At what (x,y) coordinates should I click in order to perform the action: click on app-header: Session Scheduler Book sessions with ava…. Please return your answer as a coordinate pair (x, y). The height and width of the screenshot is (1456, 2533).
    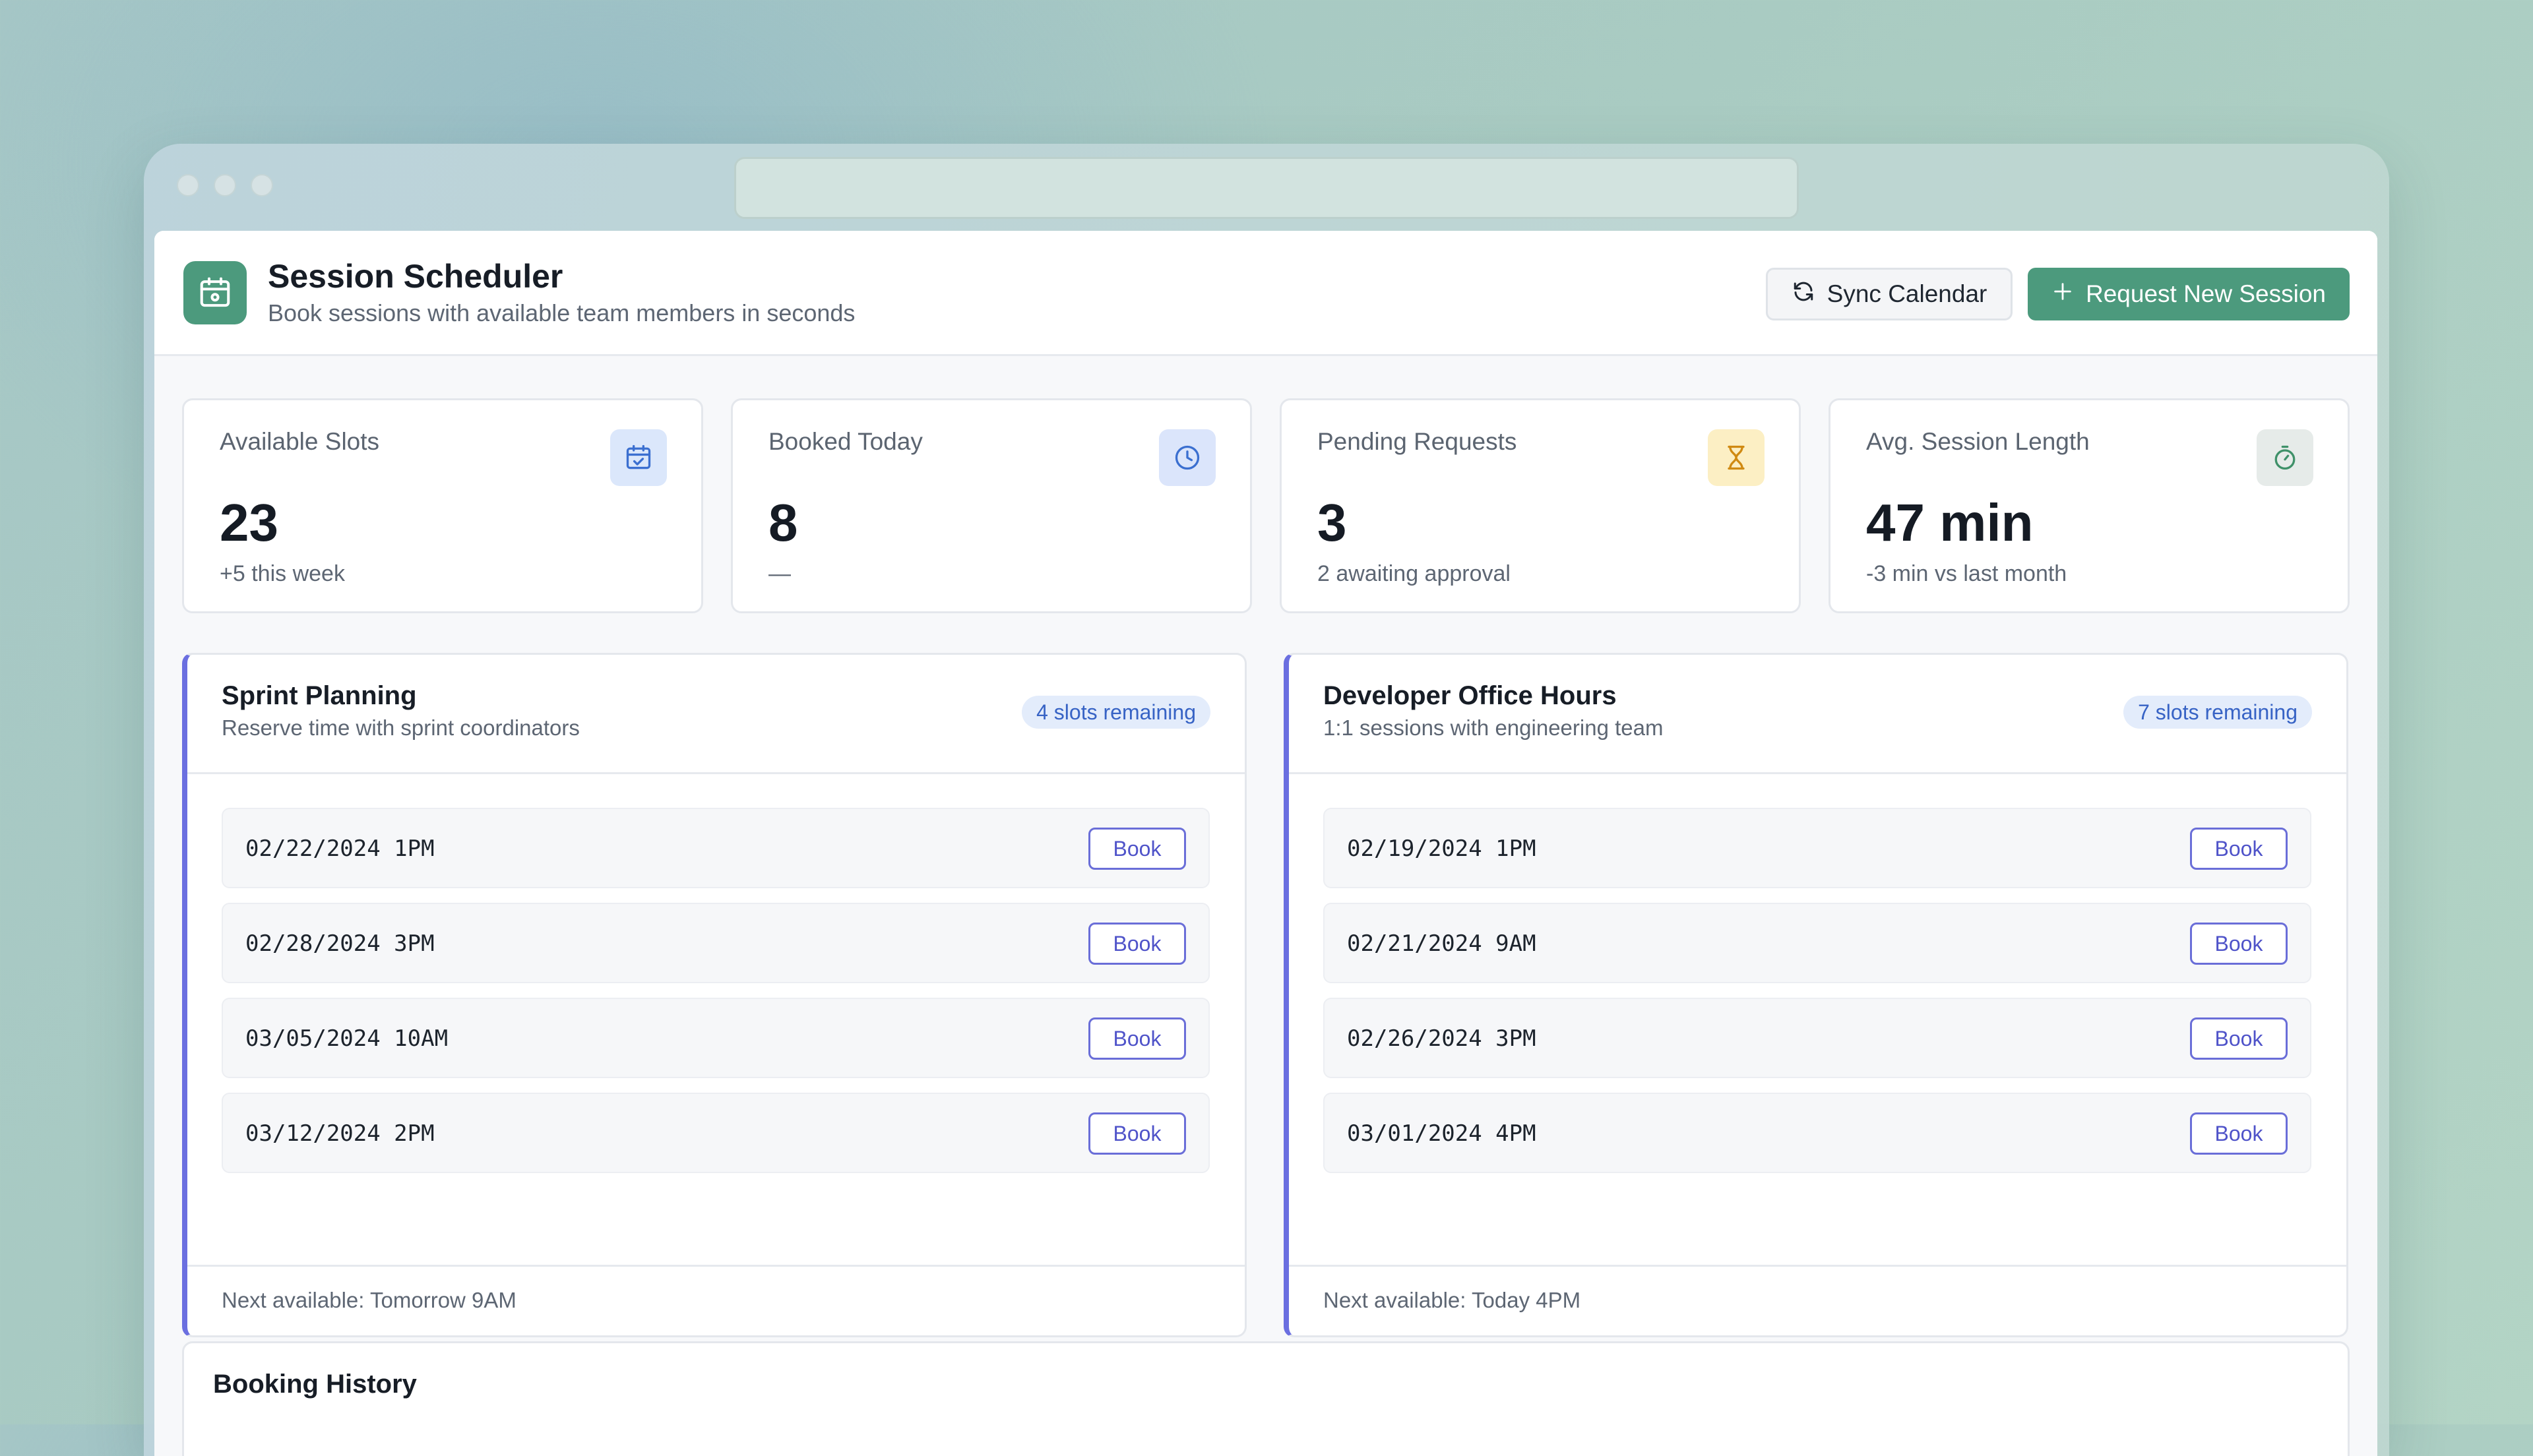
    Looking at the image, I should click on (1265, 293).